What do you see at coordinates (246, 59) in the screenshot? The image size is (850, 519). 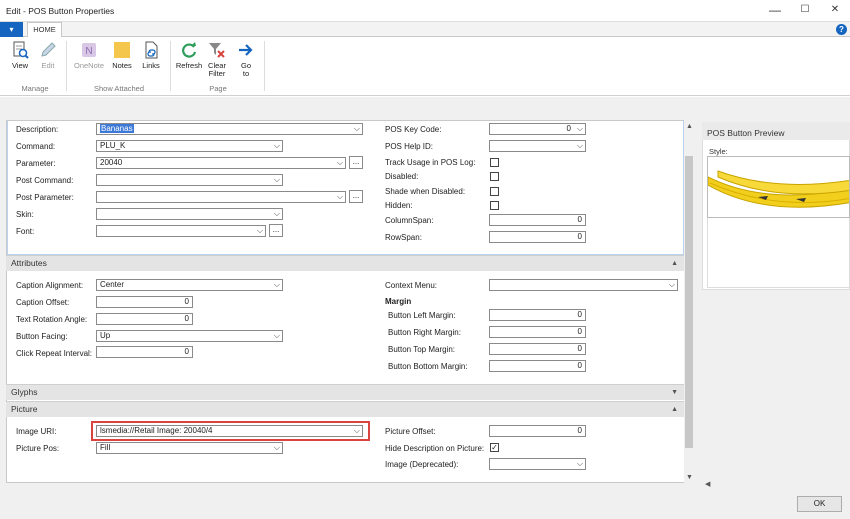 I see `goto-button: Go to` at bounding box center [246, 59].